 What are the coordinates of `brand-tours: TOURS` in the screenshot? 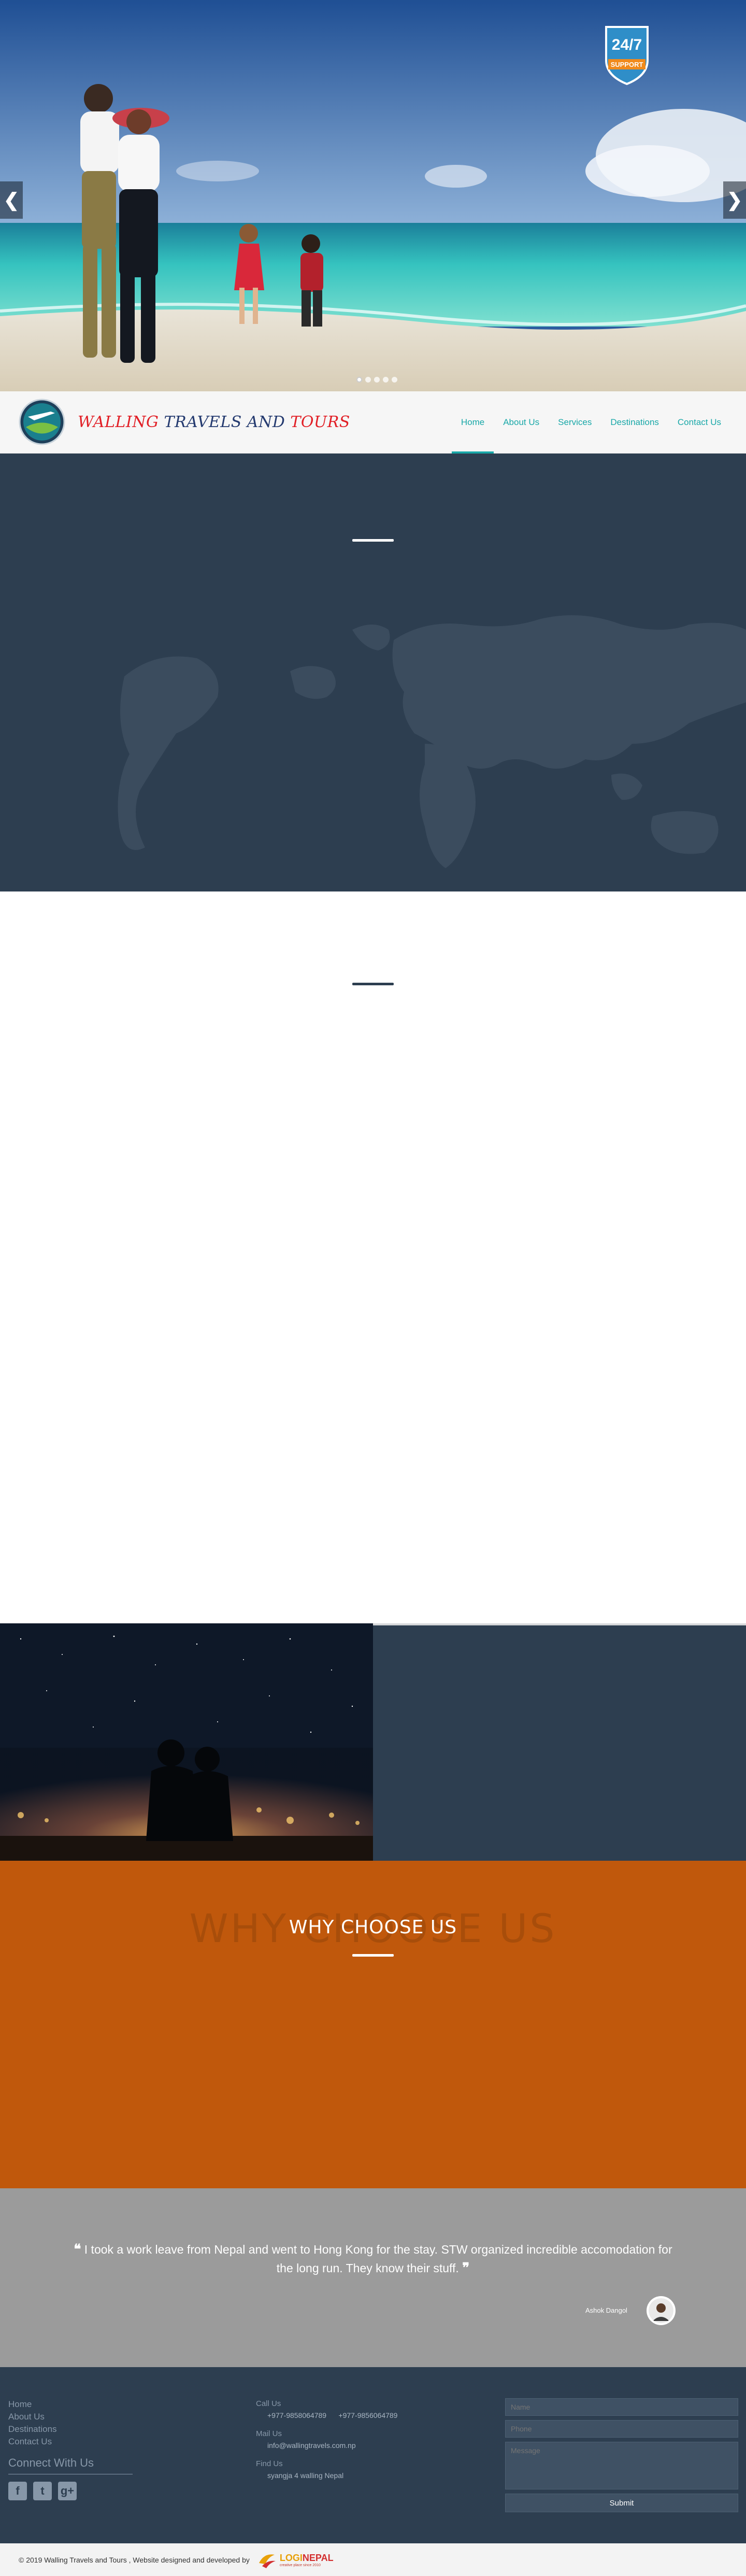 It's located at (320, 422).